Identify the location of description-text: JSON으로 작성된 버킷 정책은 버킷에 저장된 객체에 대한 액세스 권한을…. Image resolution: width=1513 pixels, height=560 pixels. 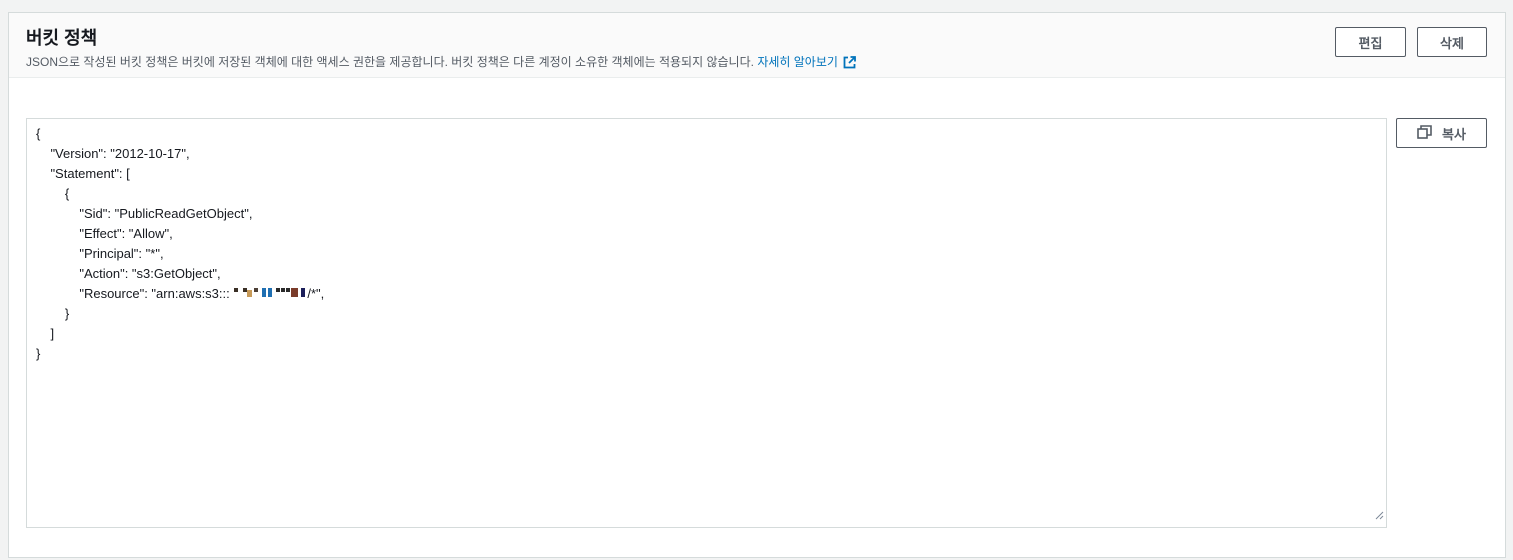
(390, 62).